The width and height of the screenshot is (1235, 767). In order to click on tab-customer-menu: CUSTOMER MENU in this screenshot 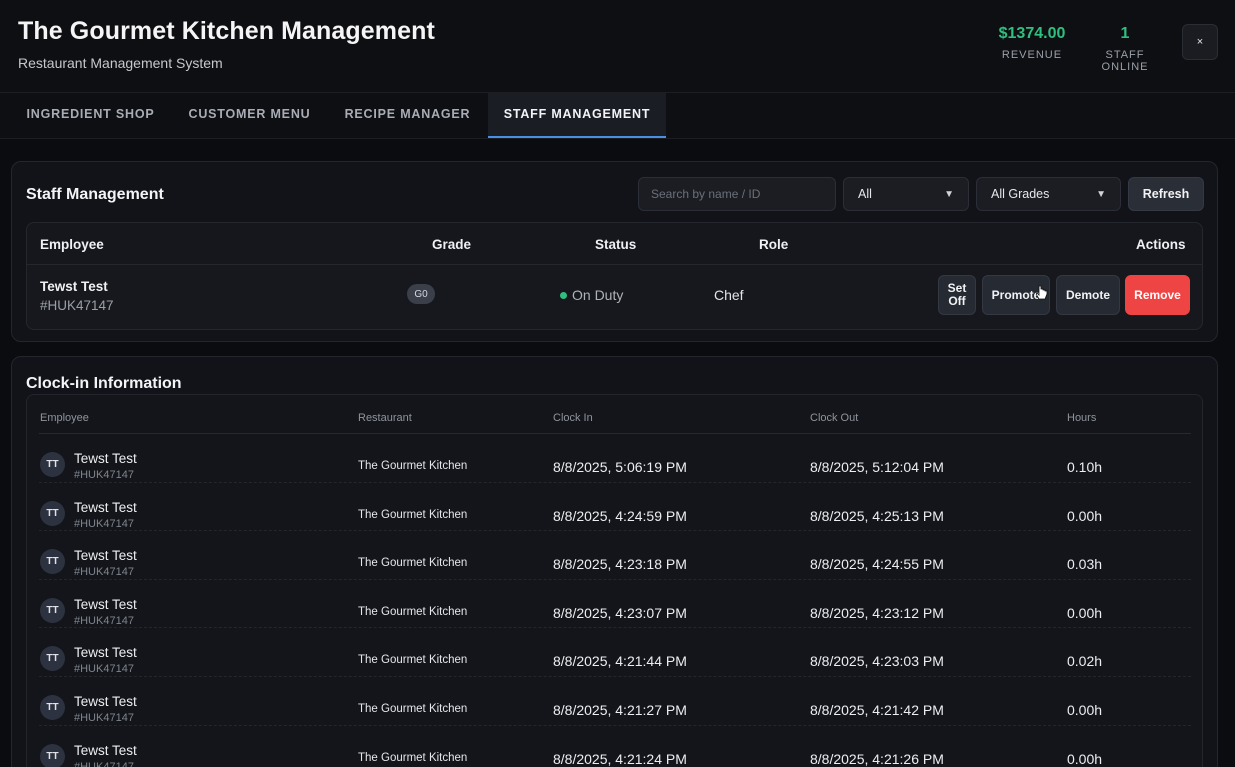, I will do `click(249, 115)`.